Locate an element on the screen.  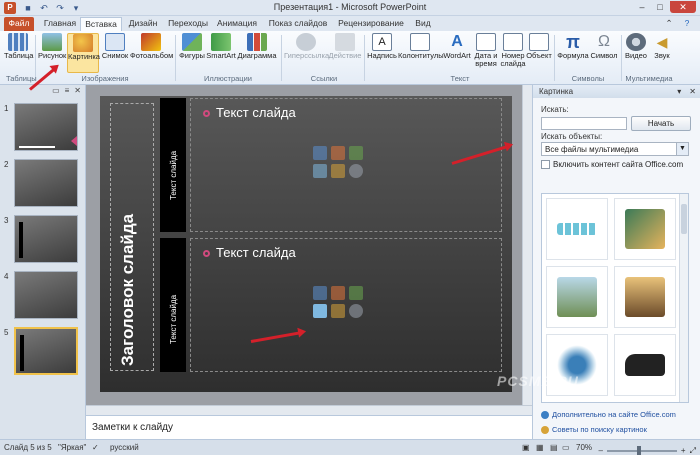
spellcheck-icon: ✓ is located at coordinates (95, 447).